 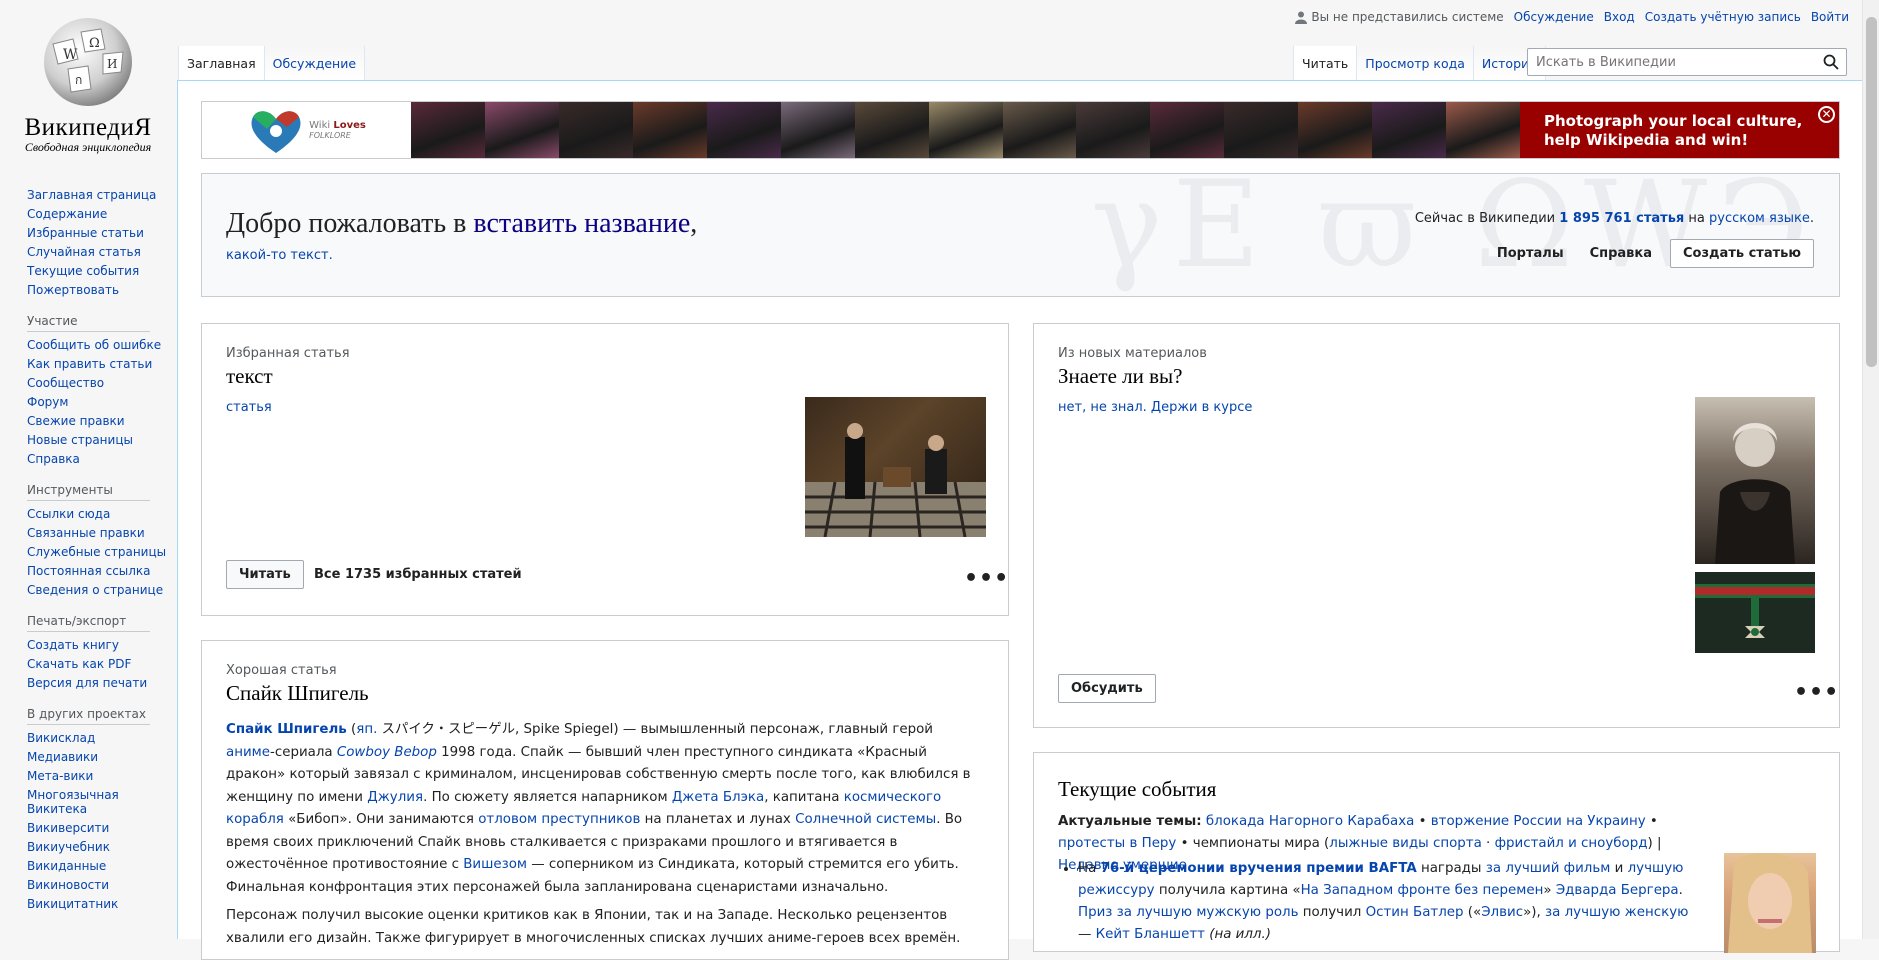 What do you see at coordinates (986, 579) in the screenshot?
I see `more-options-icon: •••` at bounding box center [986, 579].